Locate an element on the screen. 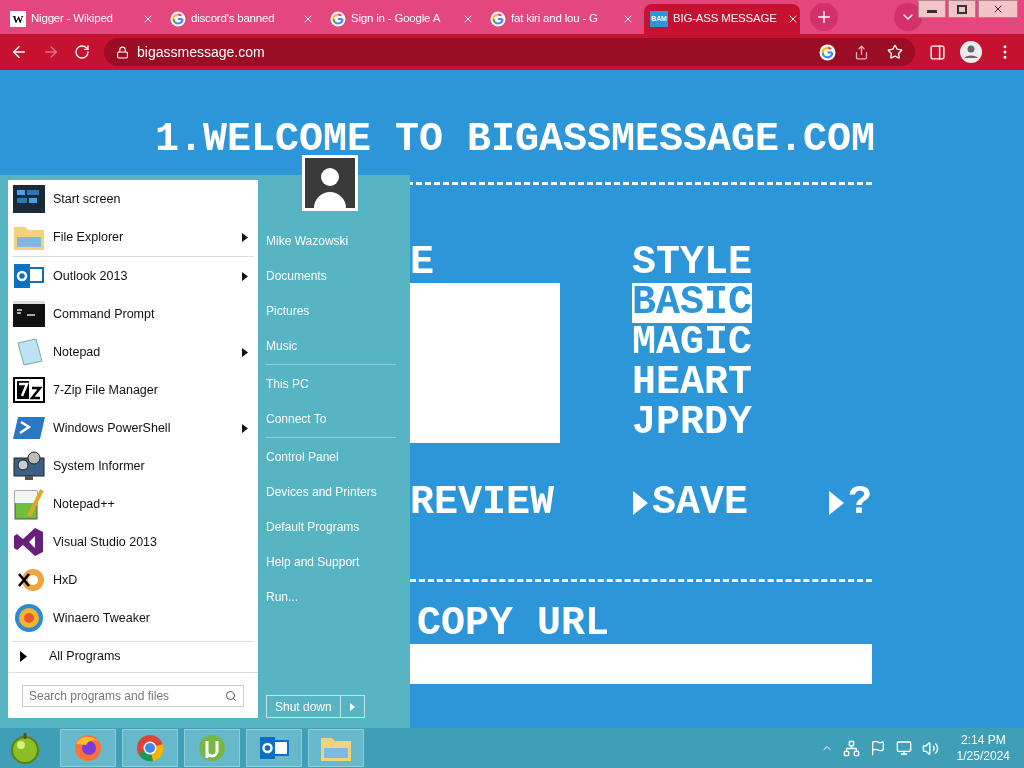 The height and width of the screenshot is (768, 1024). notepad-icon is located at coordinates (29, 352).